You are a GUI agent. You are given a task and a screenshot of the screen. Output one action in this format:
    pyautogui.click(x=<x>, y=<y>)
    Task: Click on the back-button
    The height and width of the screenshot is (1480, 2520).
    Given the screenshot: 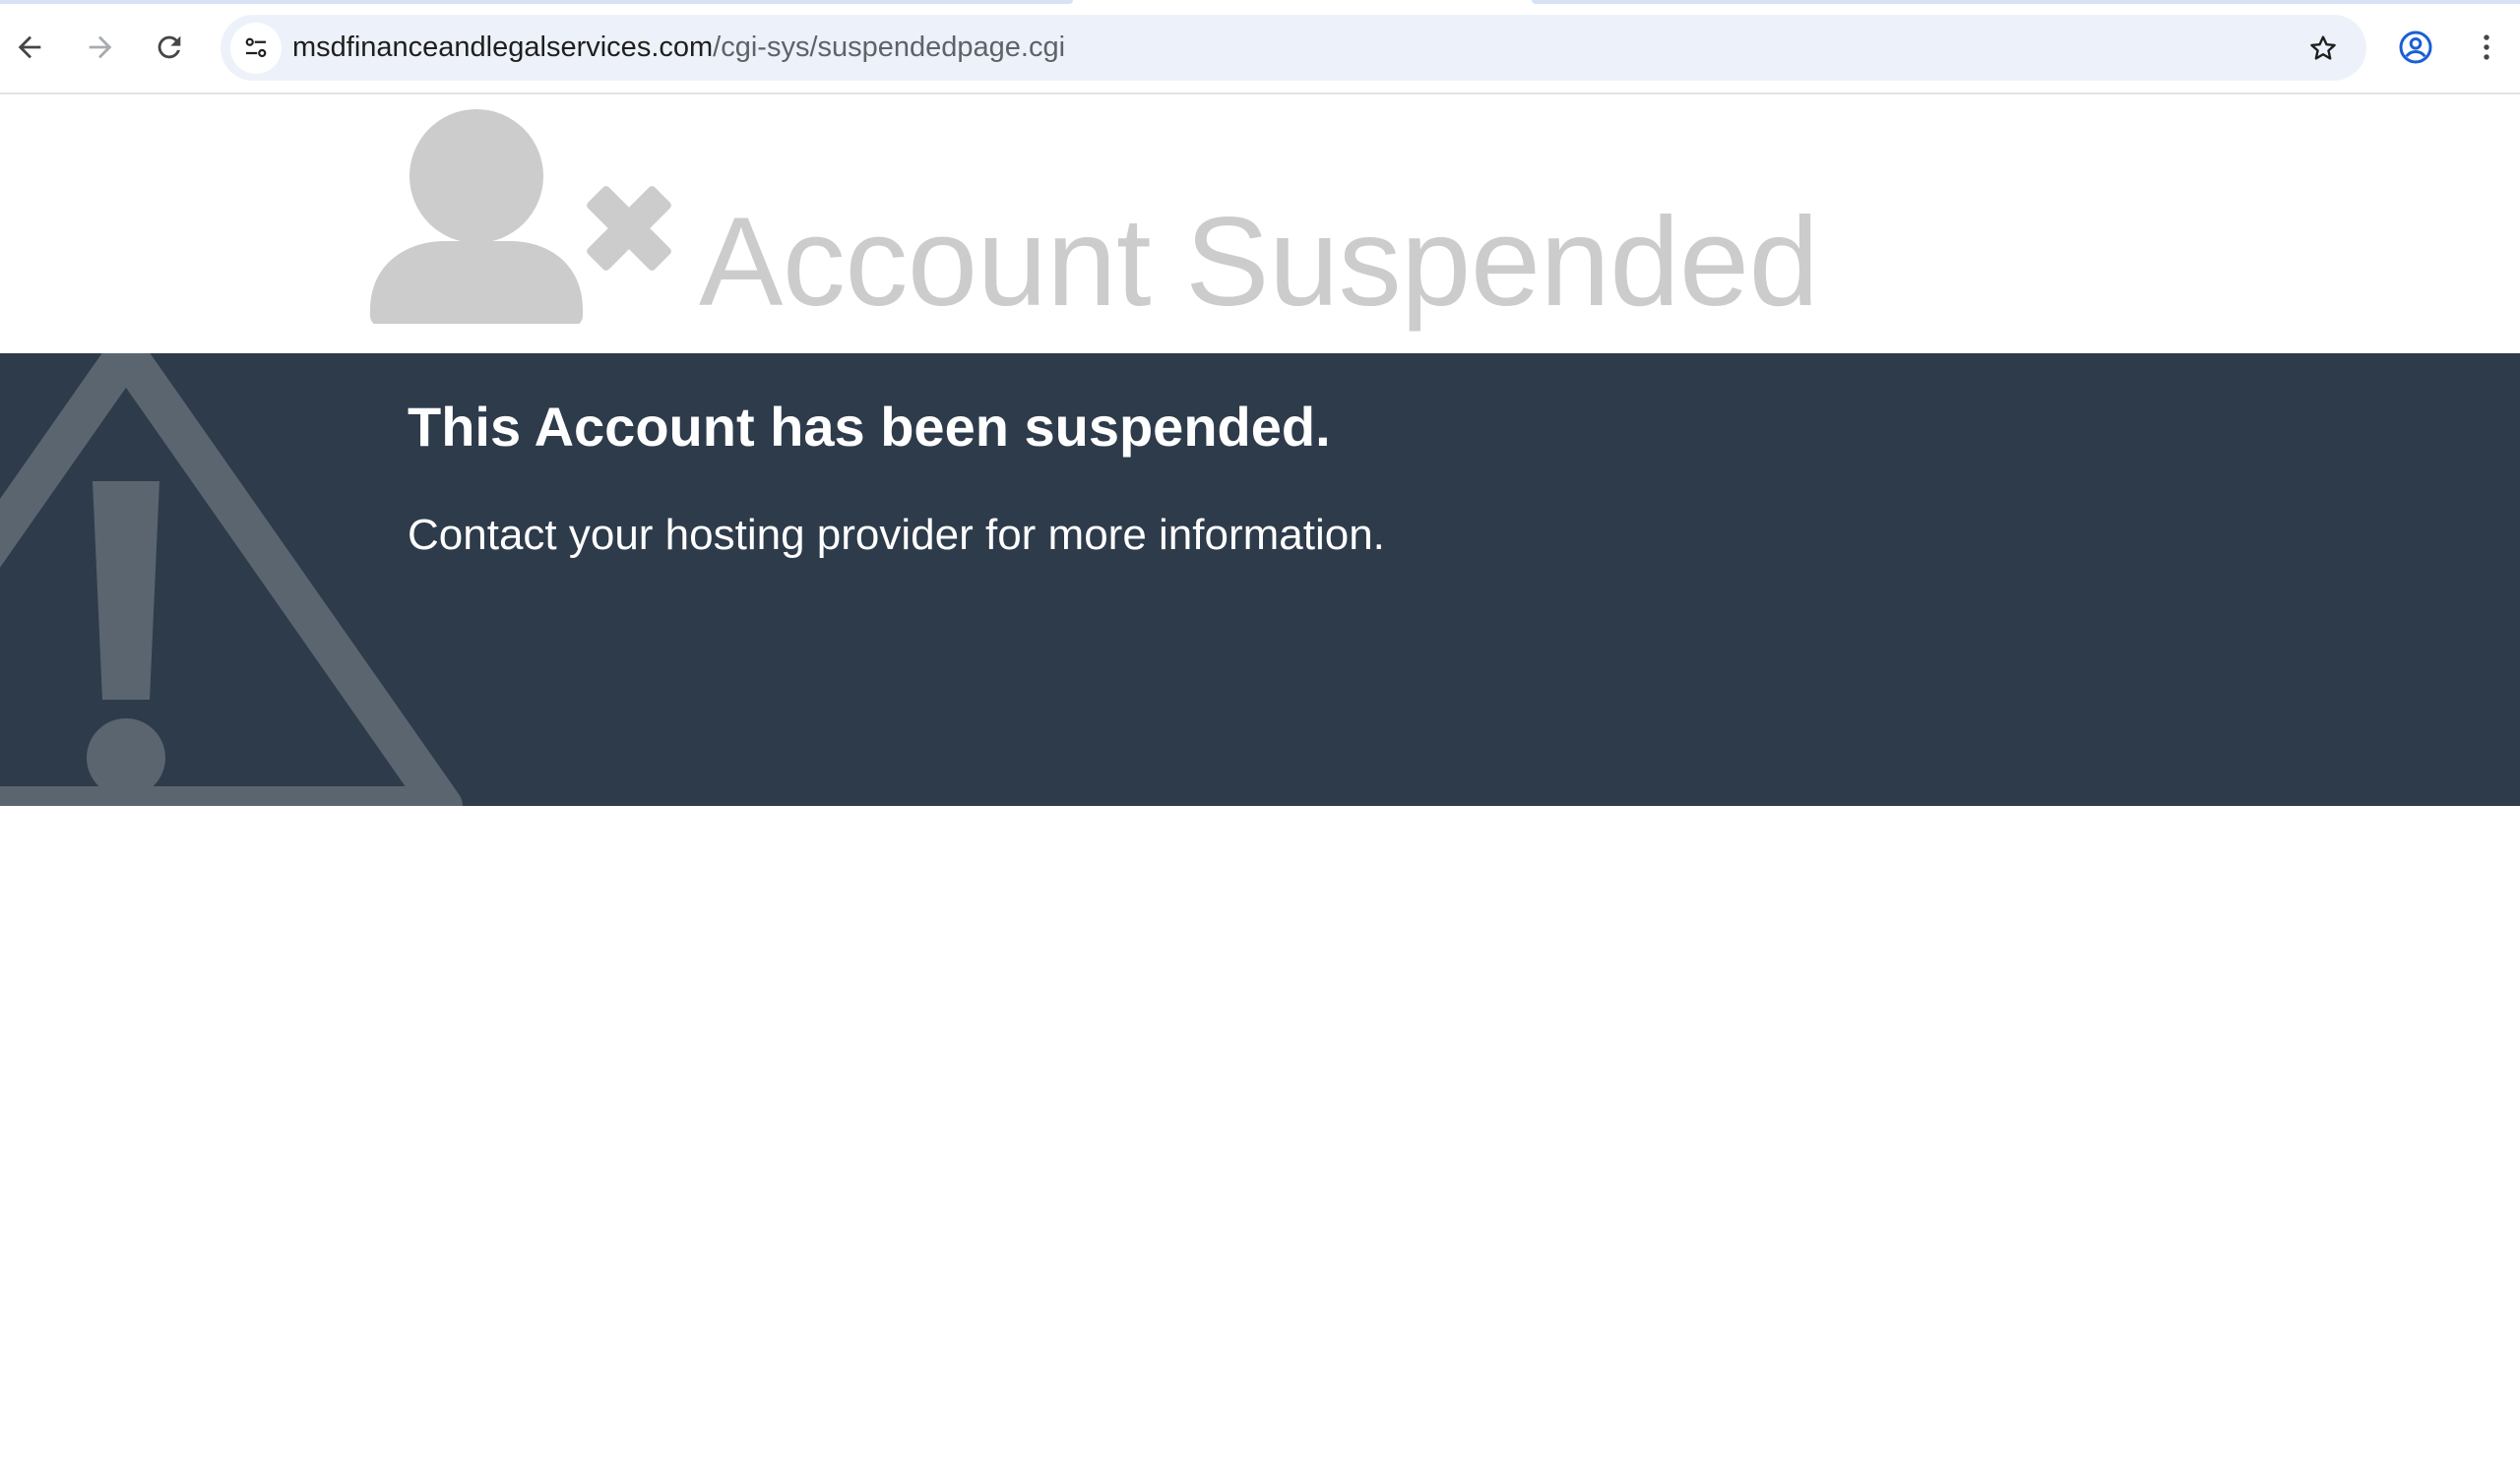 What is the action you would take?
    pyautogui.click(x=29, y=48)
    